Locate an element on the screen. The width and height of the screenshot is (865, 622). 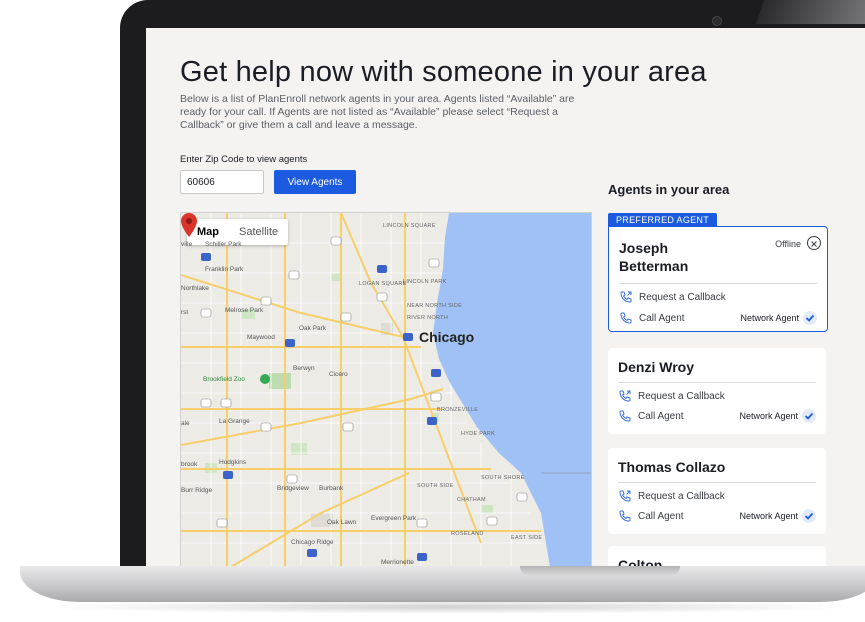
agents-heading: Agents in your area is located at coordinates (669, 189).